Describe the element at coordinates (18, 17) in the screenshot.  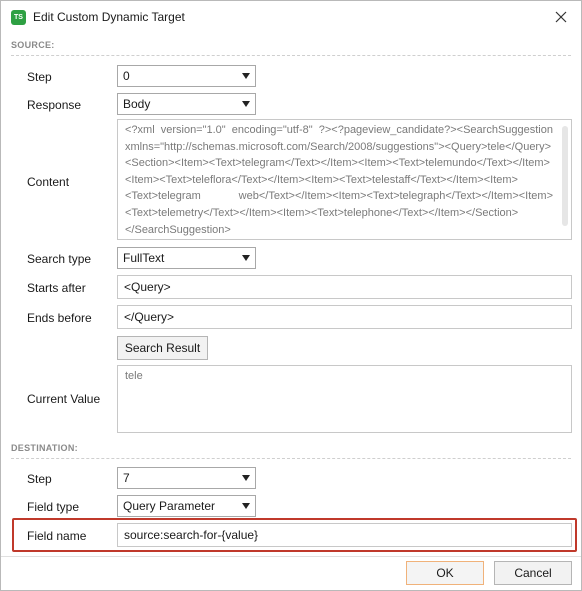
I see `app-logo-icon: TS` at that location.